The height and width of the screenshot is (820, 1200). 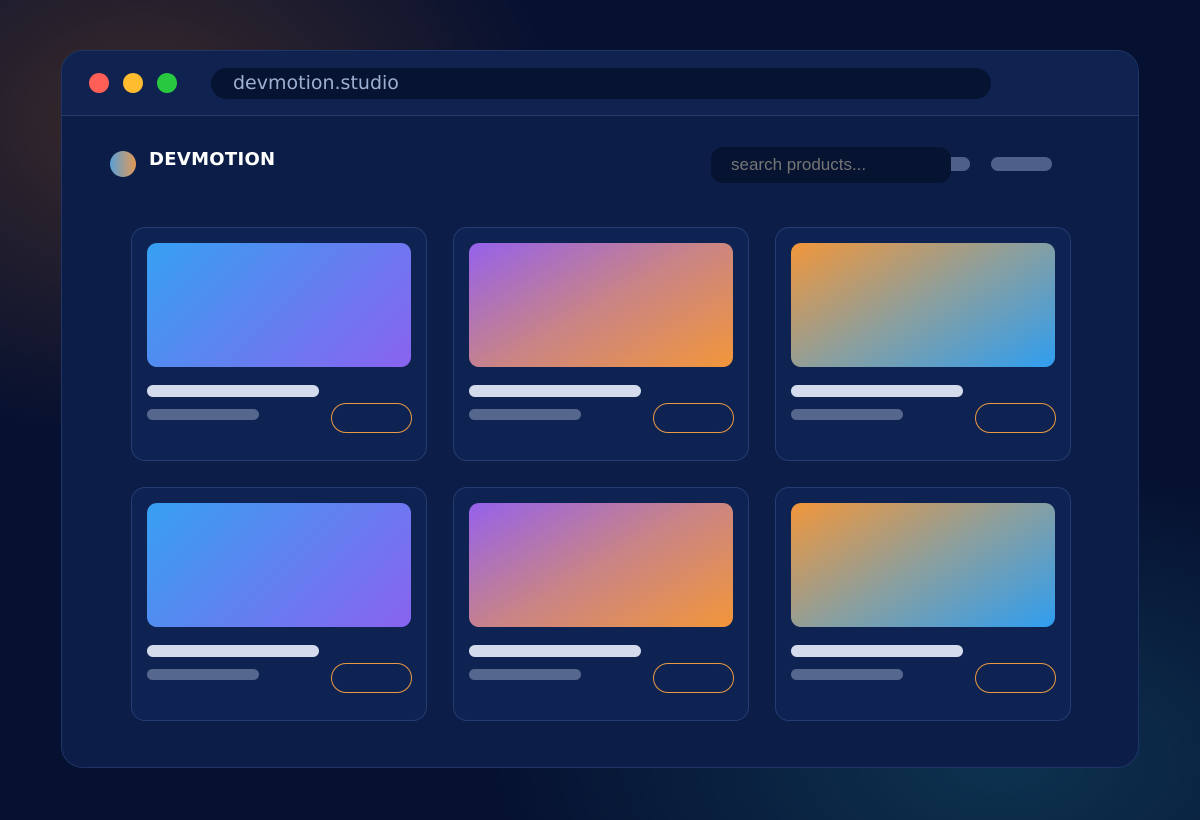 I want to click on address-bar: devmotion.studio, so click(x=601, y=83).